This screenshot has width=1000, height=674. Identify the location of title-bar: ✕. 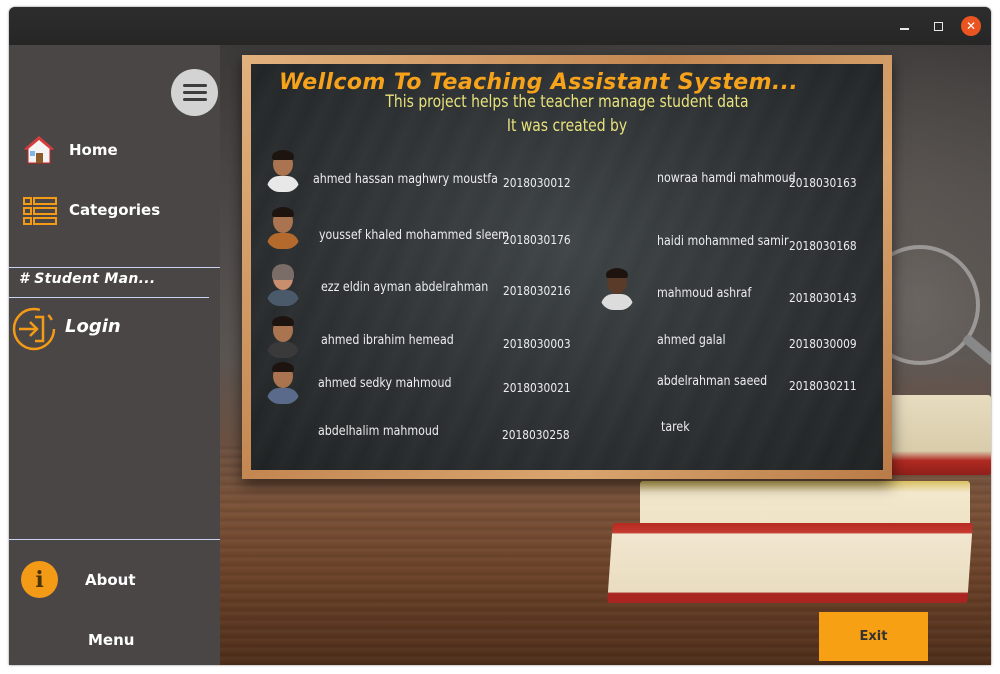
(500, 26).